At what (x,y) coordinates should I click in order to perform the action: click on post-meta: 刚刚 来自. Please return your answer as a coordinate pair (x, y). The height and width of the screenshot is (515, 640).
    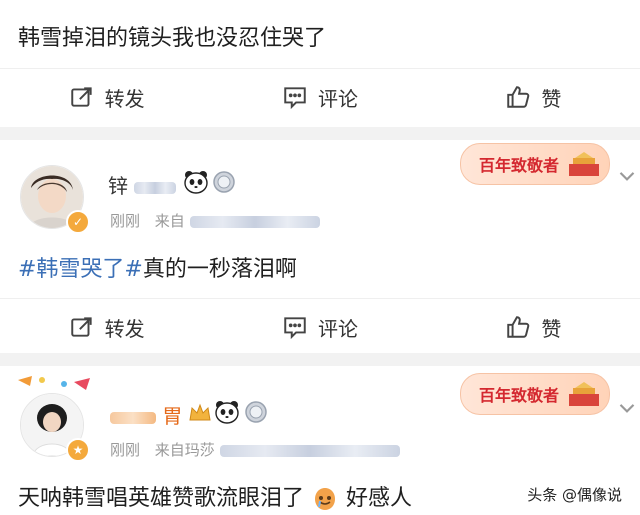
    Looking at the image, I should click on (215, 220).